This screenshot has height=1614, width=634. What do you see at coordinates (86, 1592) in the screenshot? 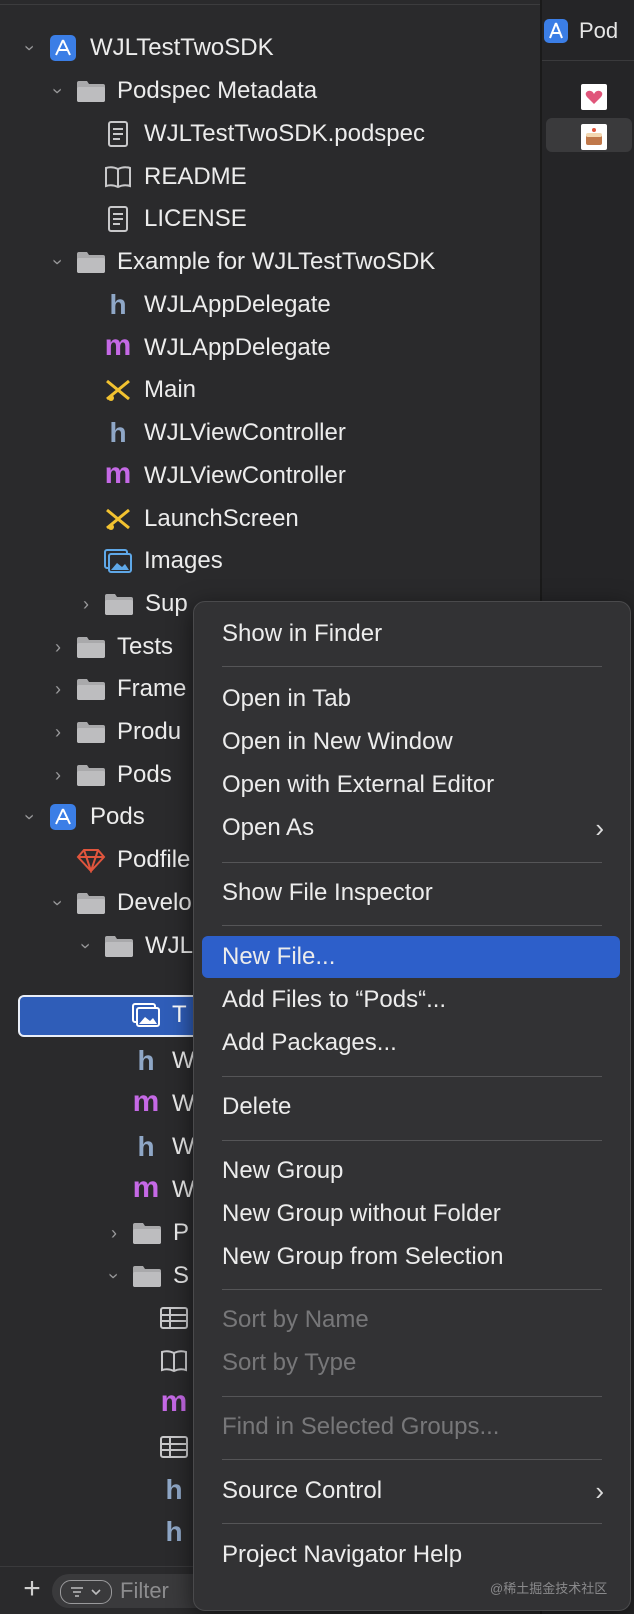
I see `filter-options-icon` at bounding box center [86, 1592].